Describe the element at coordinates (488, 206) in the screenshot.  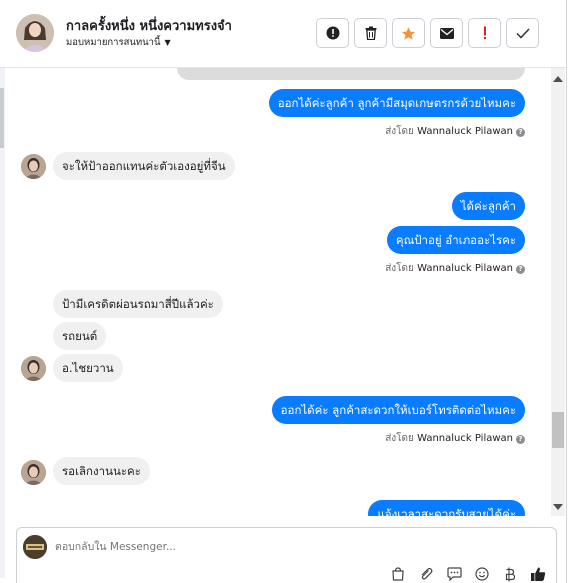
I see `message-outgoing: ได้ค่ะลูกค้า` at that location.